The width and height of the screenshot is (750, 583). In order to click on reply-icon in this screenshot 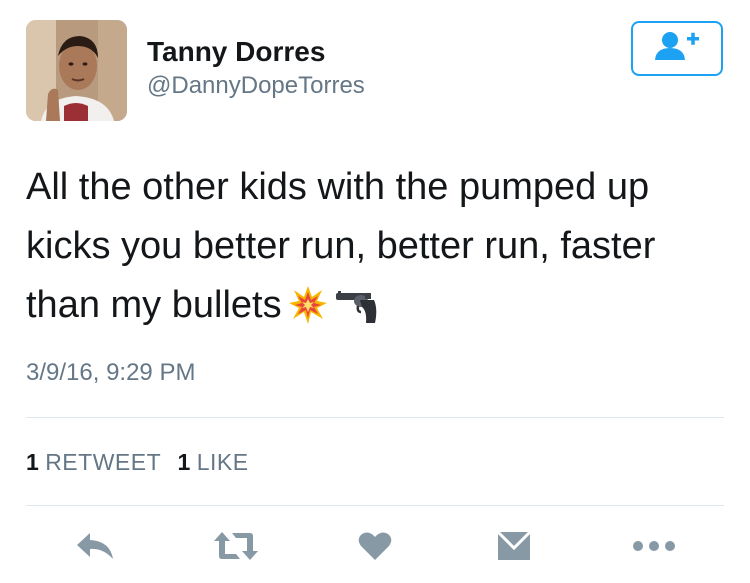, I will do `click(95, 548)`.